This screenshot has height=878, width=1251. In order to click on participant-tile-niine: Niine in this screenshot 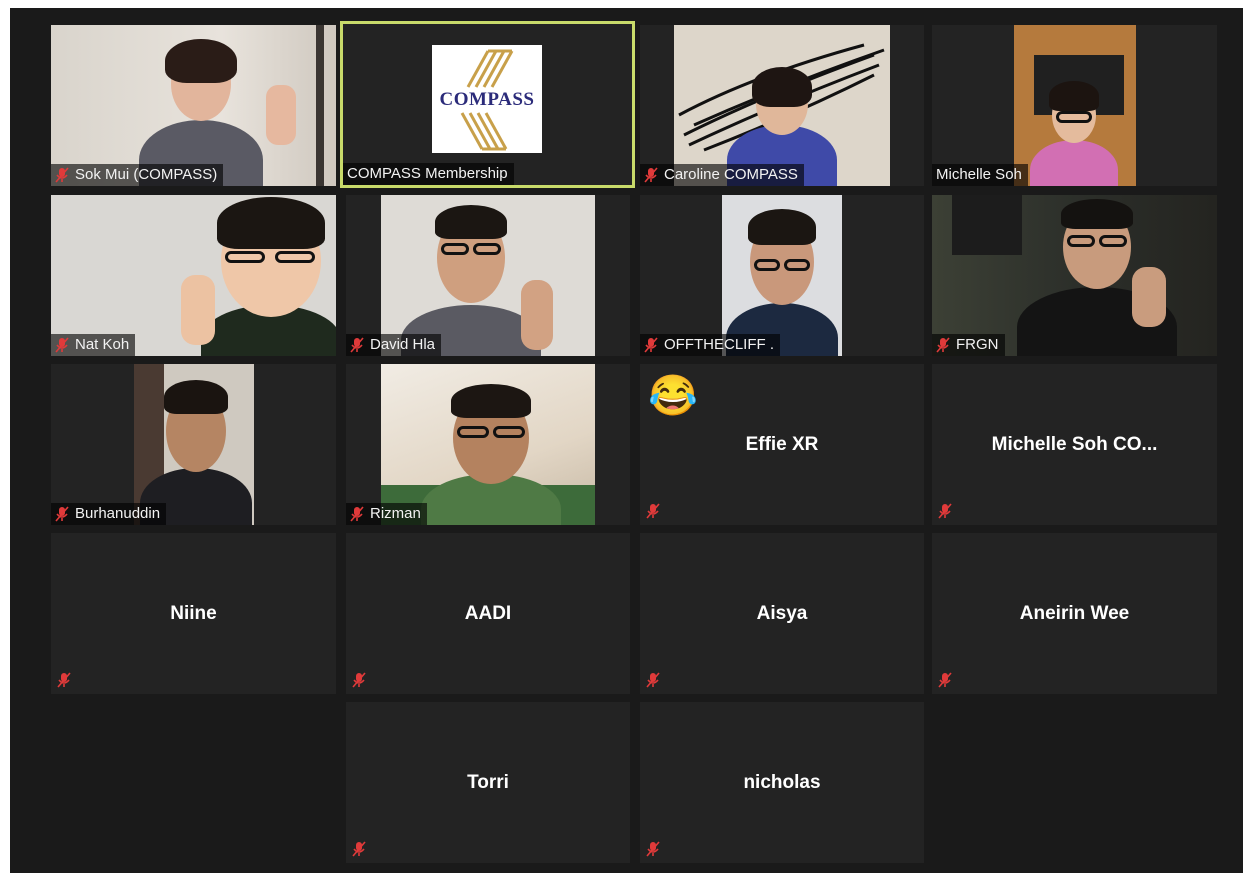, I will do `click(193, 613)`.